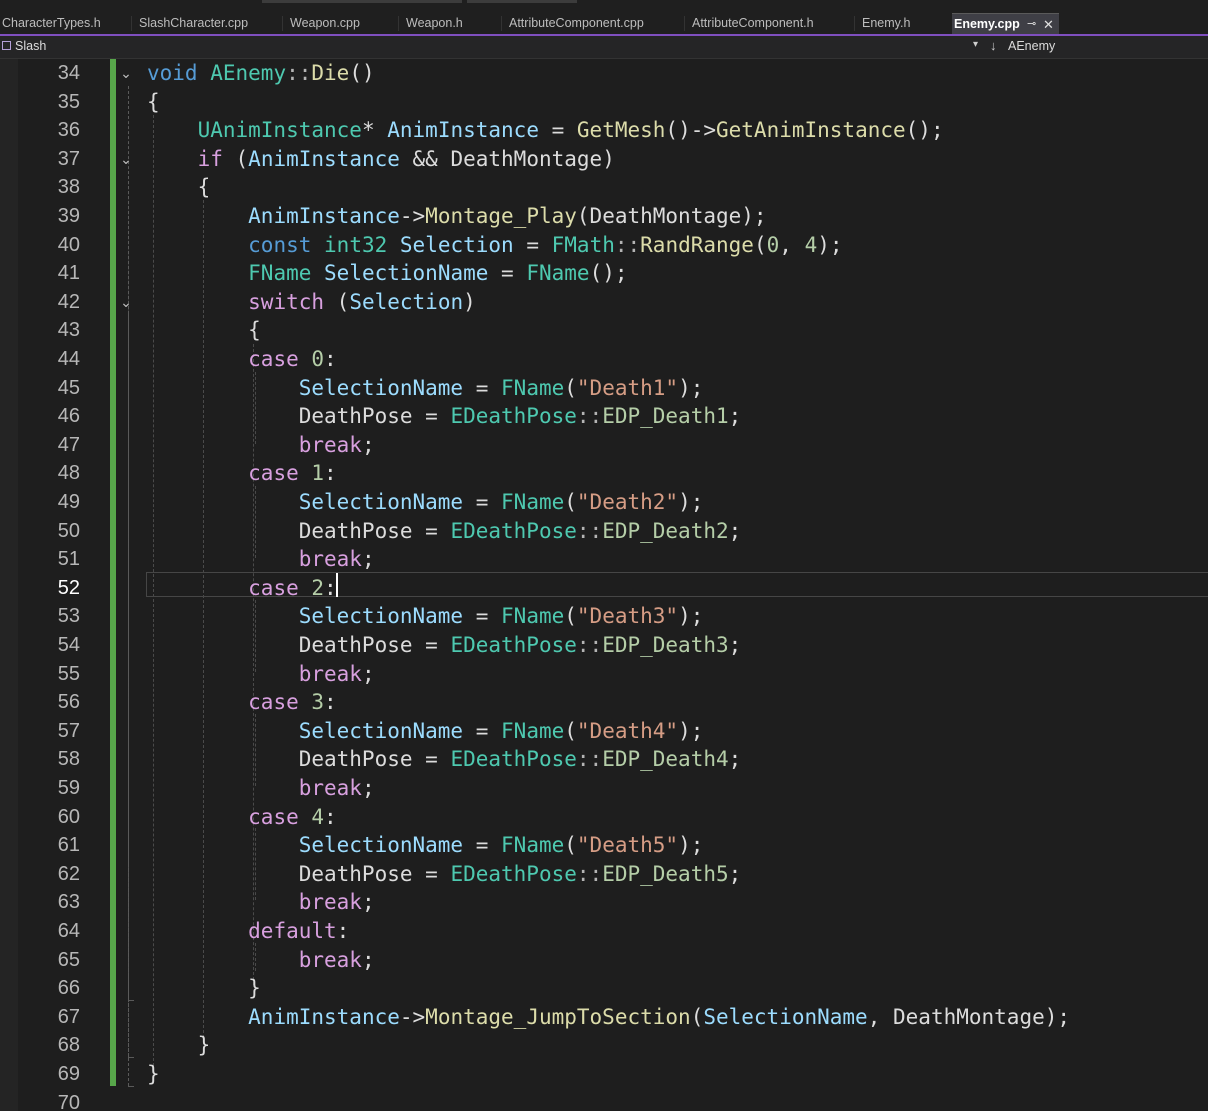 The width and height of the screenshot is (1208, 1111). What do you see at coordinates (604, 731) in the screenshot?
I see `code-line: 57 SelectionName = FName("Death4");` at bounding box center [604, 731].